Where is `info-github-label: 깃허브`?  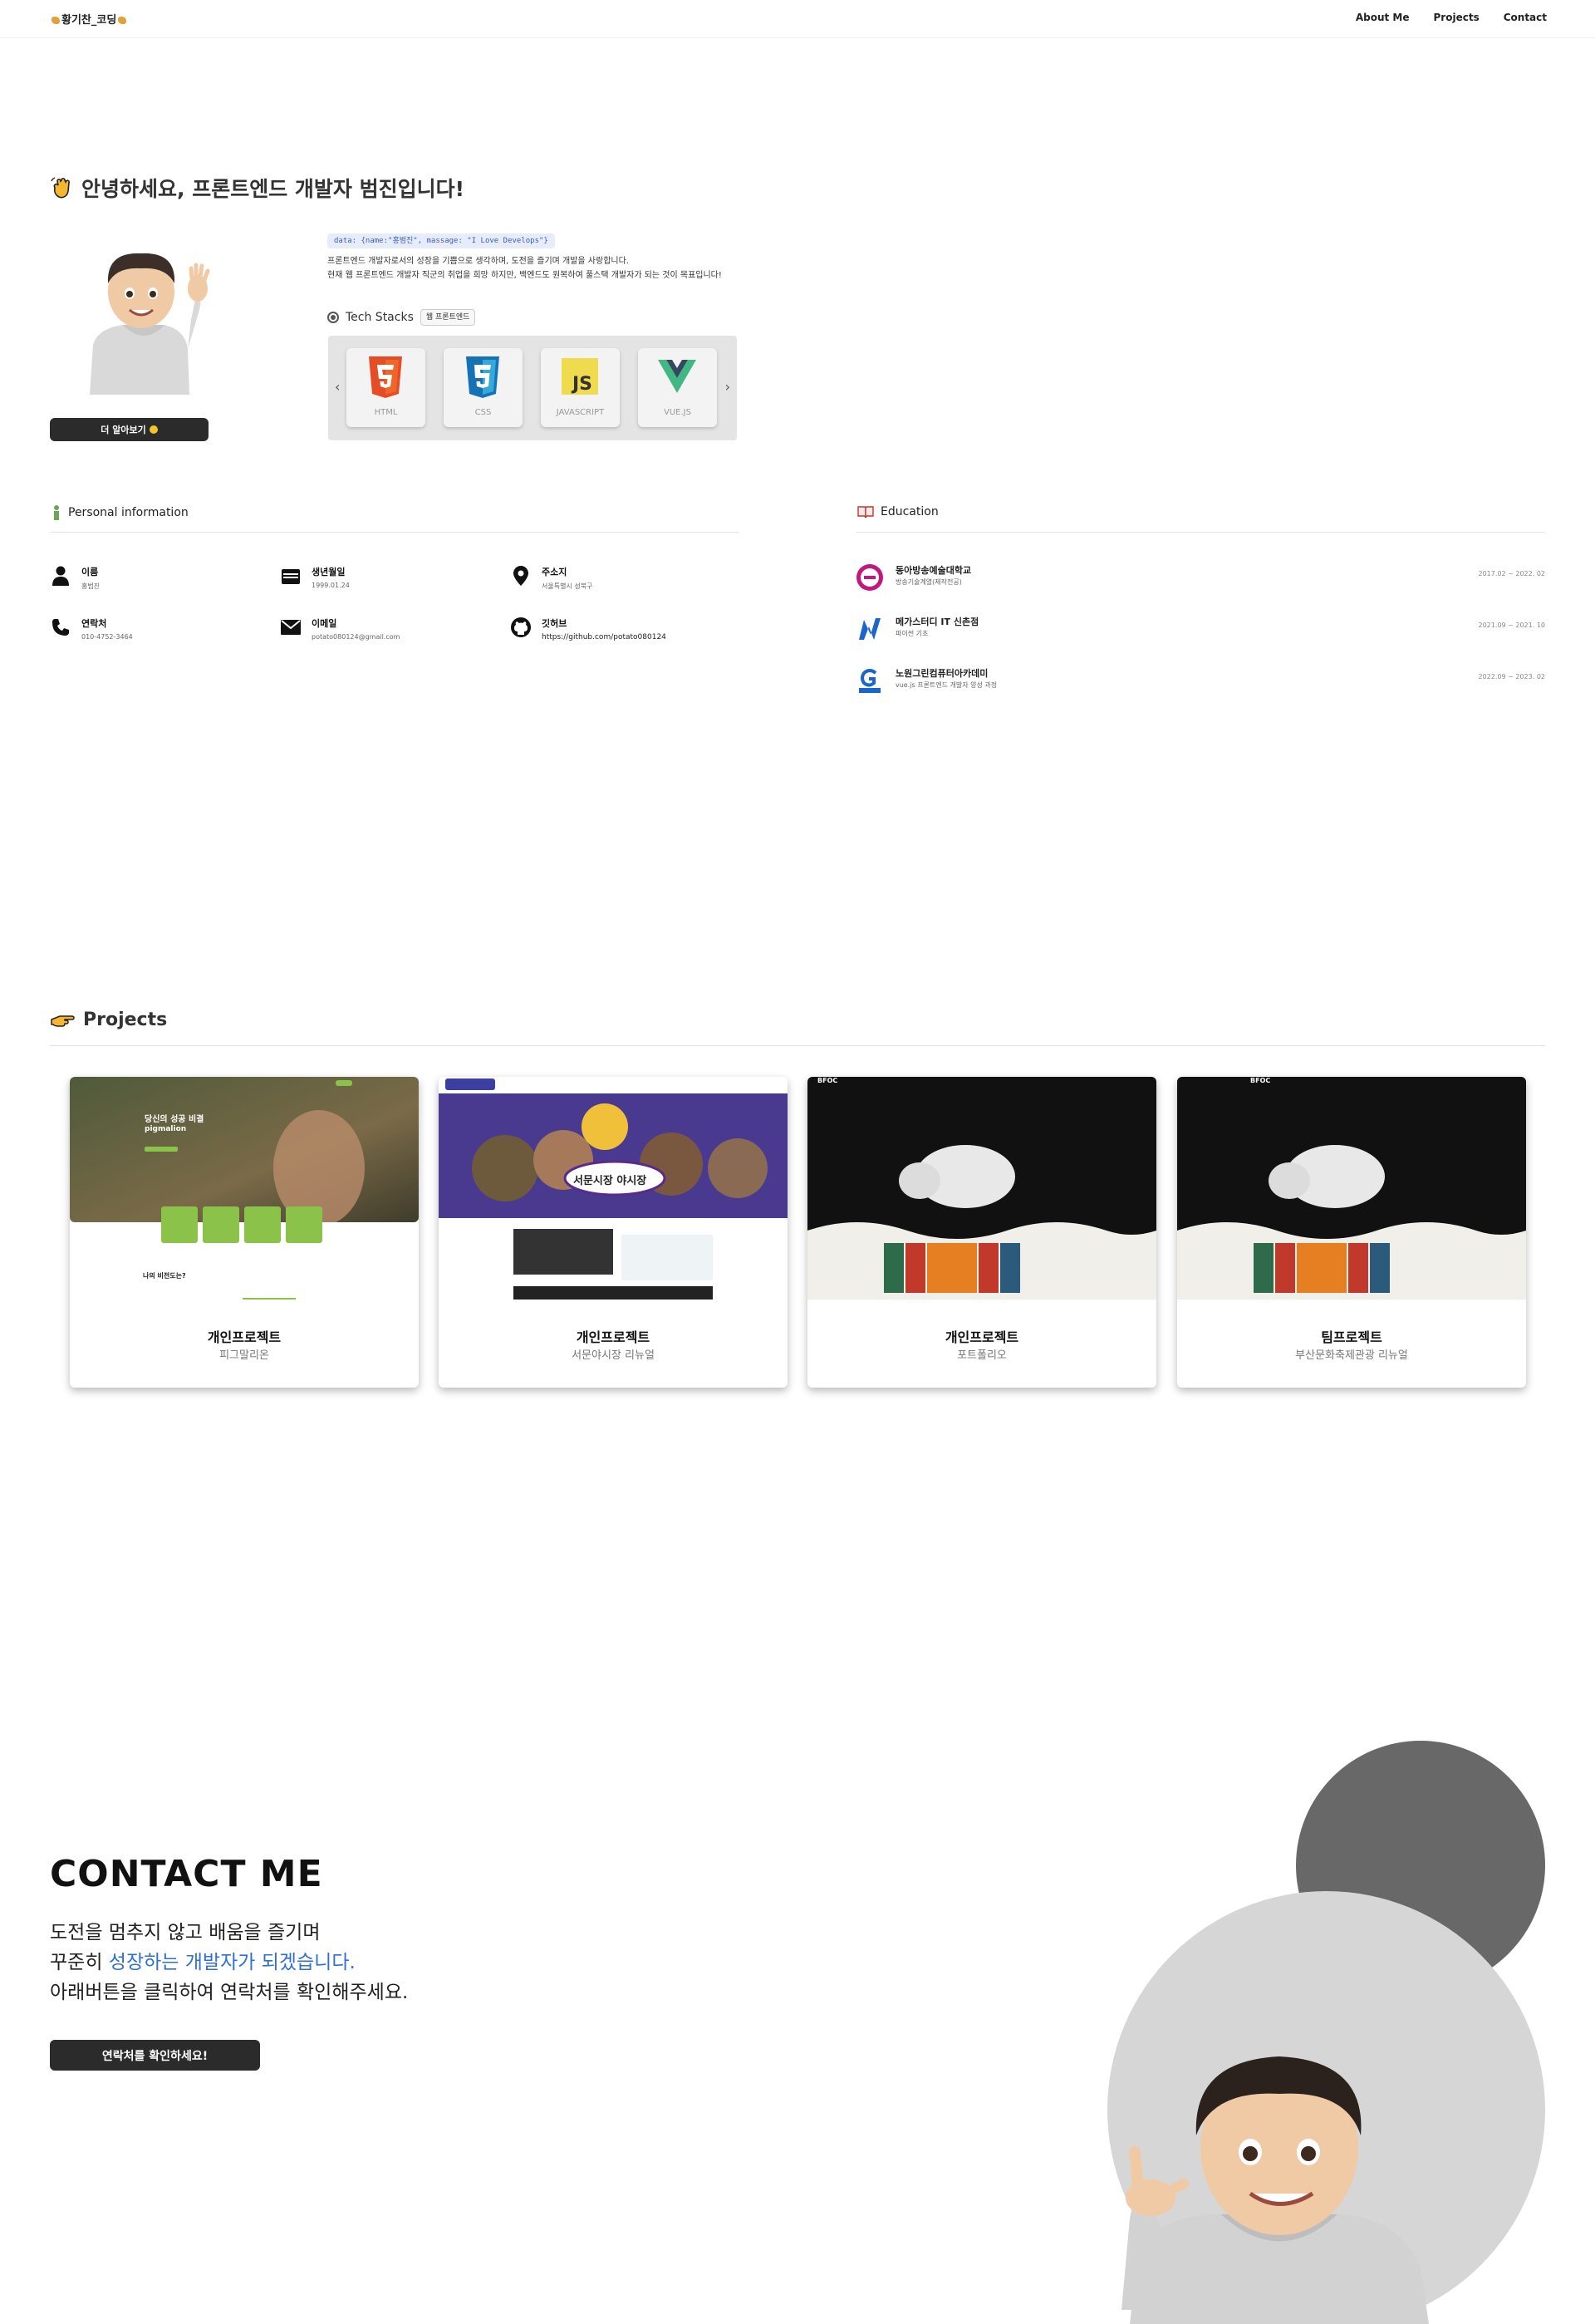
info-github-label: 깃허브 is located at coordinates (554, 623).